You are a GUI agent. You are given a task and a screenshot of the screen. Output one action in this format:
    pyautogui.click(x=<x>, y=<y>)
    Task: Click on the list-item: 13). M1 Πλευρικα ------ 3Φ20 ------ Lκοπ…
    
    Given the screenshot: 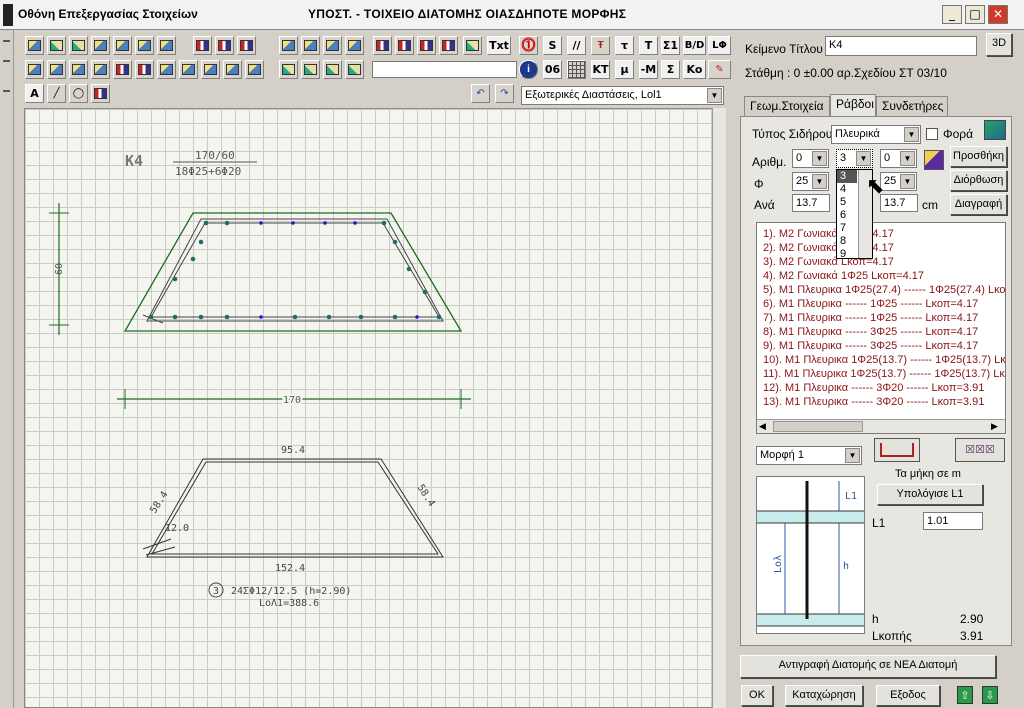 What is the action you would take?
    pyautogui.click(x=881, y=402)
    